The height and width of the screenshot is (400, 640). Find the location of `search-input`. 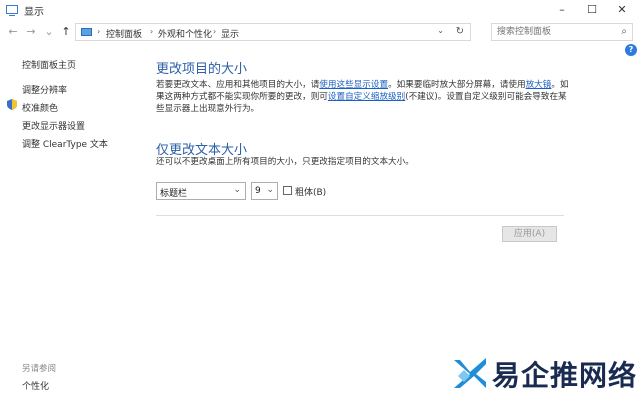

search-input is located at coordinates (553, 32).